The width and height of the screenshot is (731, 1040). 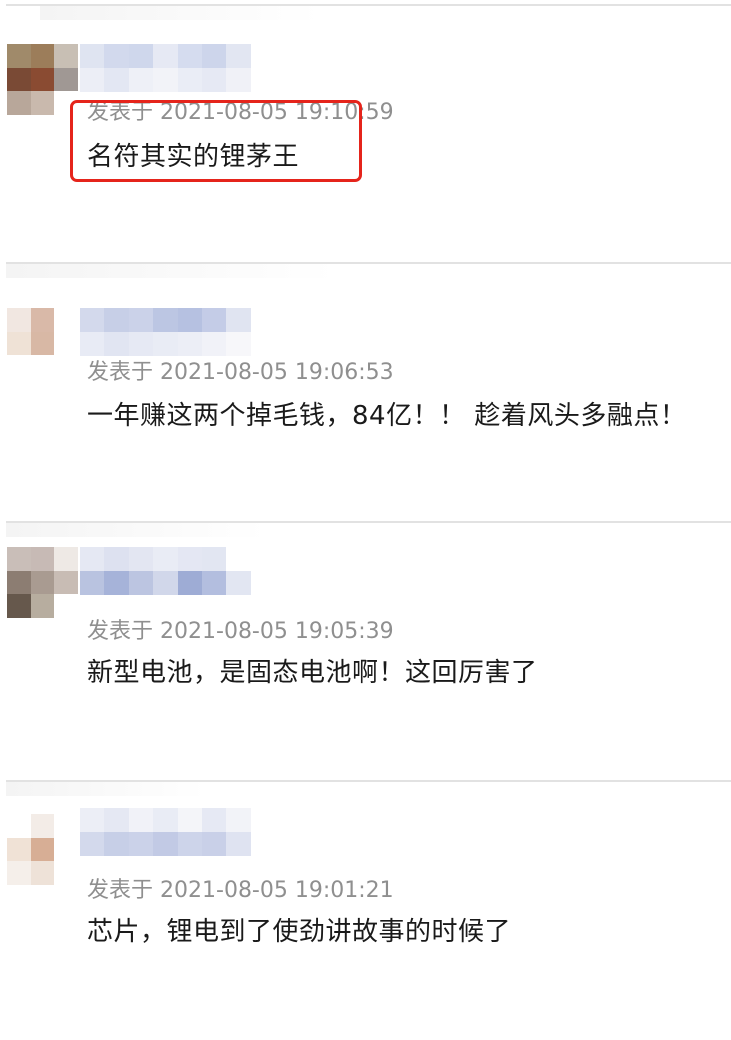 I want to click on comment-meta: 发表于 2021-08-05 19:01:21, so click(x=240, y=888).